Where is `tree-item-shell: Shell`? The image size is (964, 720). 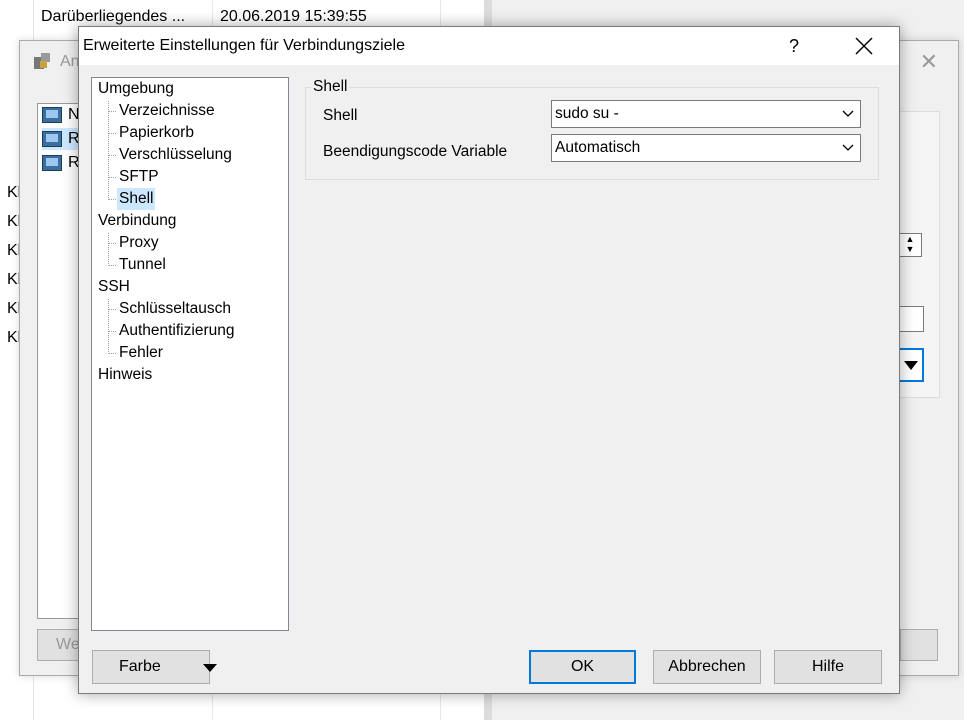 tree-item-shell: Shell is located at coordinates (136, 199).